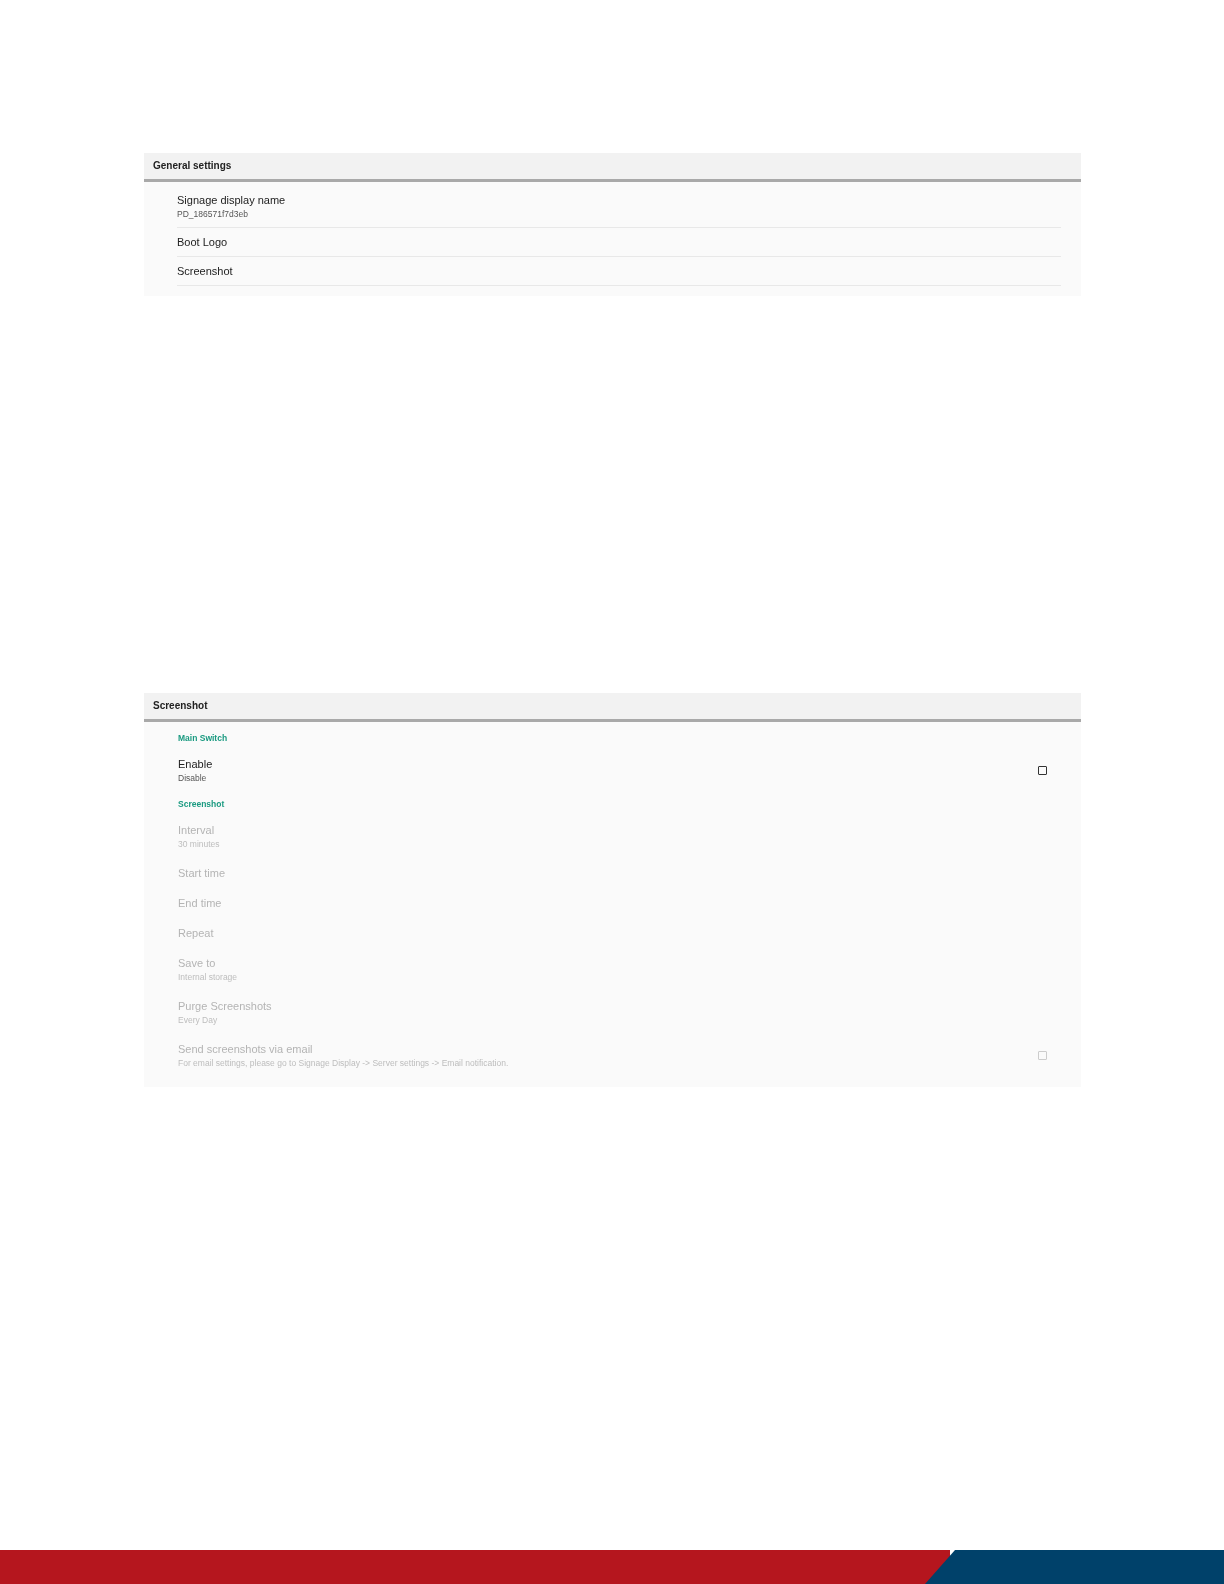  What do you see at coordinates (231, 200) in the screenshot?
I see `item-title: Signage display name` at bounding box center [231, 200].